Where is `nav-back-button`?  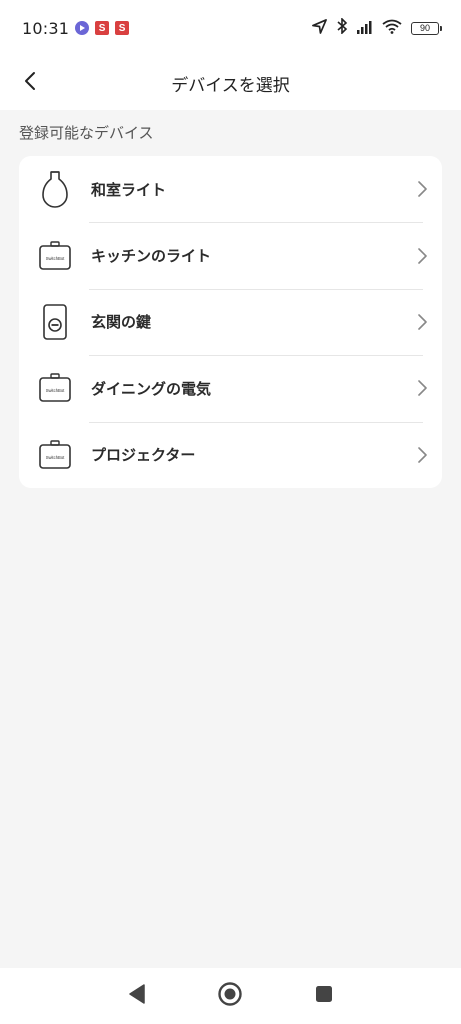 nav-back-button is located at coordinates (137, 996).